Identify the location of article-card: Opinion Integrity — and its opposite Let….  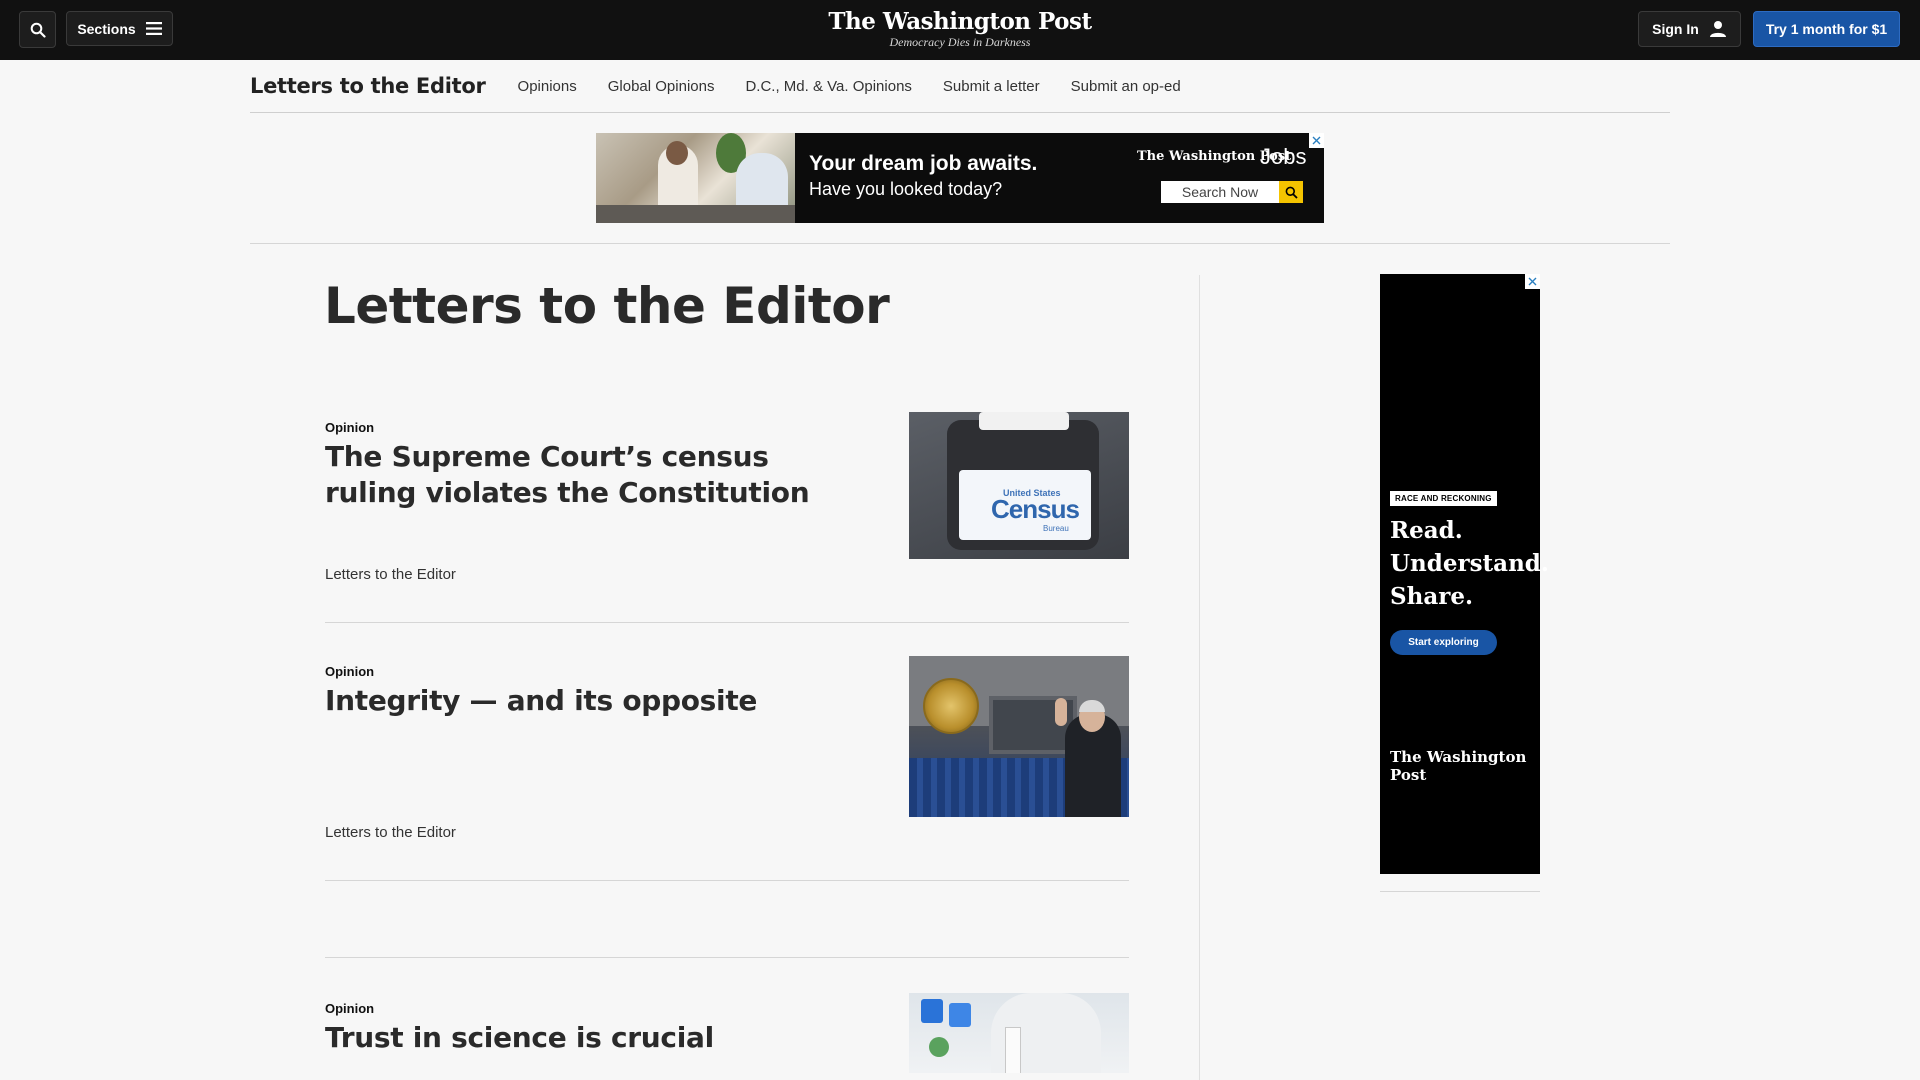
(727, 769).